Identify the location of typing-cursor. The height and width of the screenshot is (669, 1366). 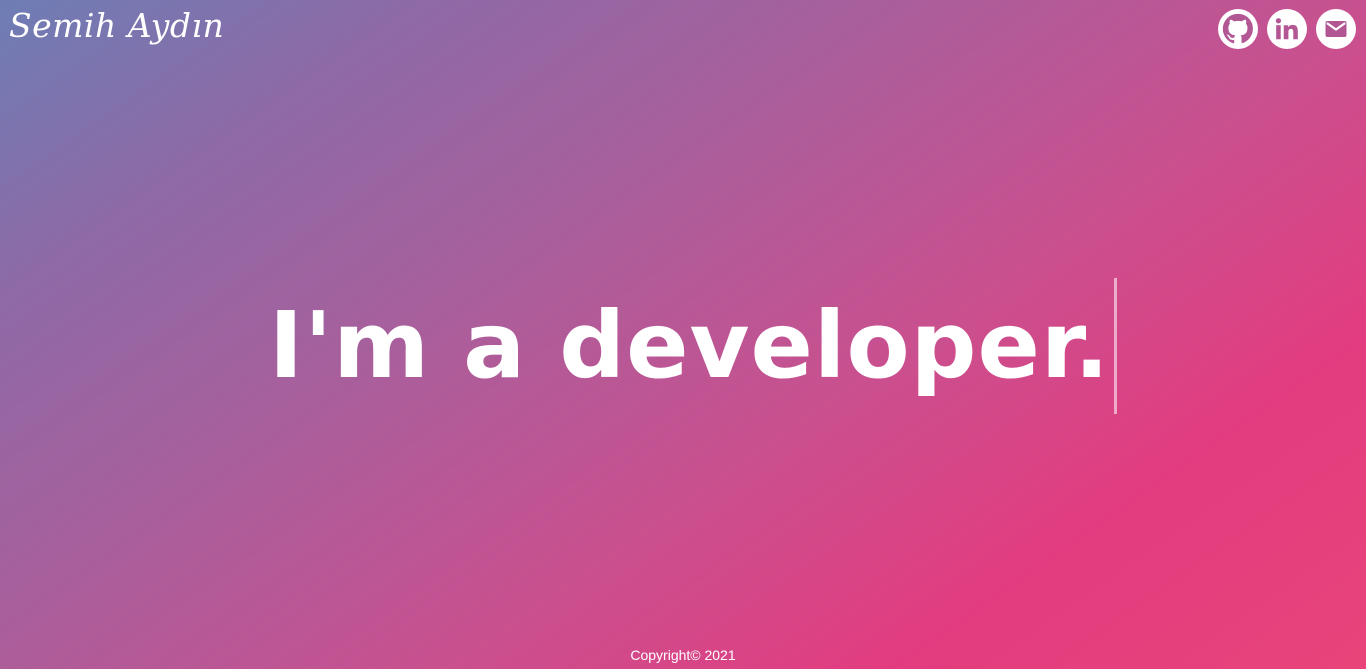
(1116, 346).